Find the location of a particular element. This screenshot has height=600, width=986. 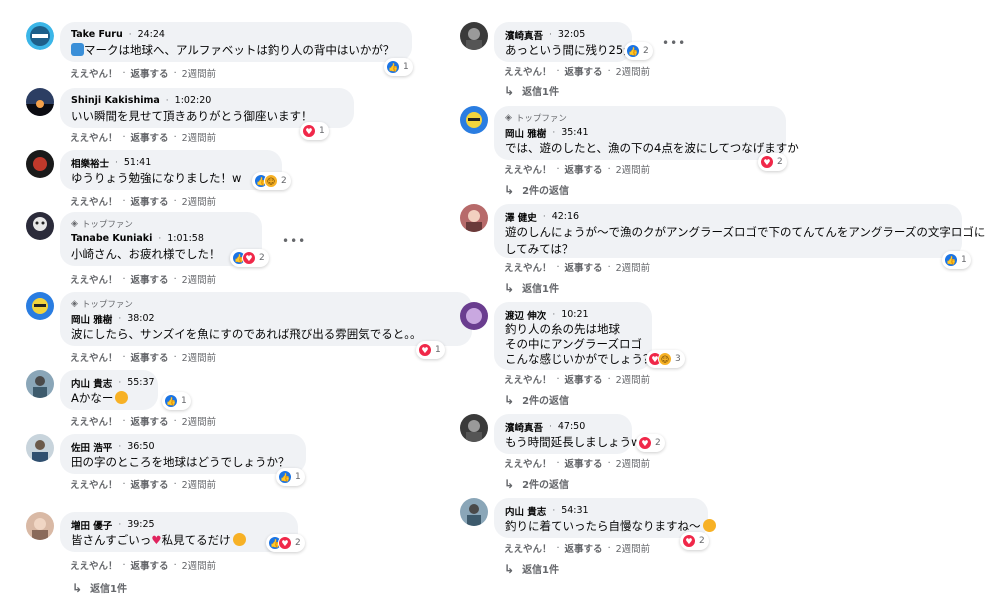

timestamp-link: 36:50 is located at coordinates (140, 446).